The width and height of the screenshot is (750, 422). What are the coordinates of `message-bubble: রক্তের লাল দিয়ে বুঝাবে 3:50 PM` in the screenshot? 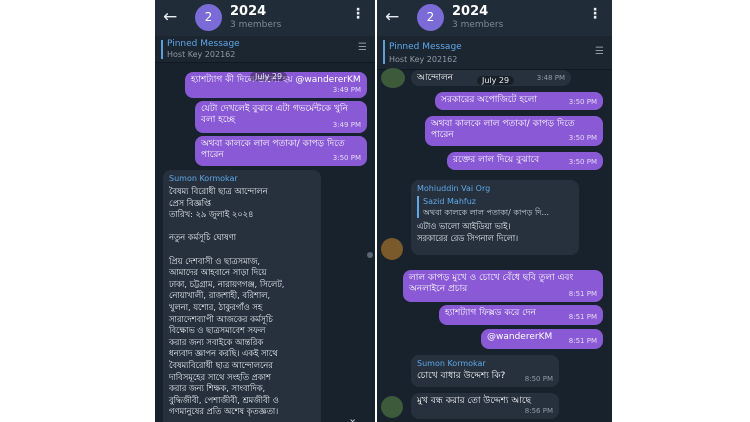 It's located at (525, 161).